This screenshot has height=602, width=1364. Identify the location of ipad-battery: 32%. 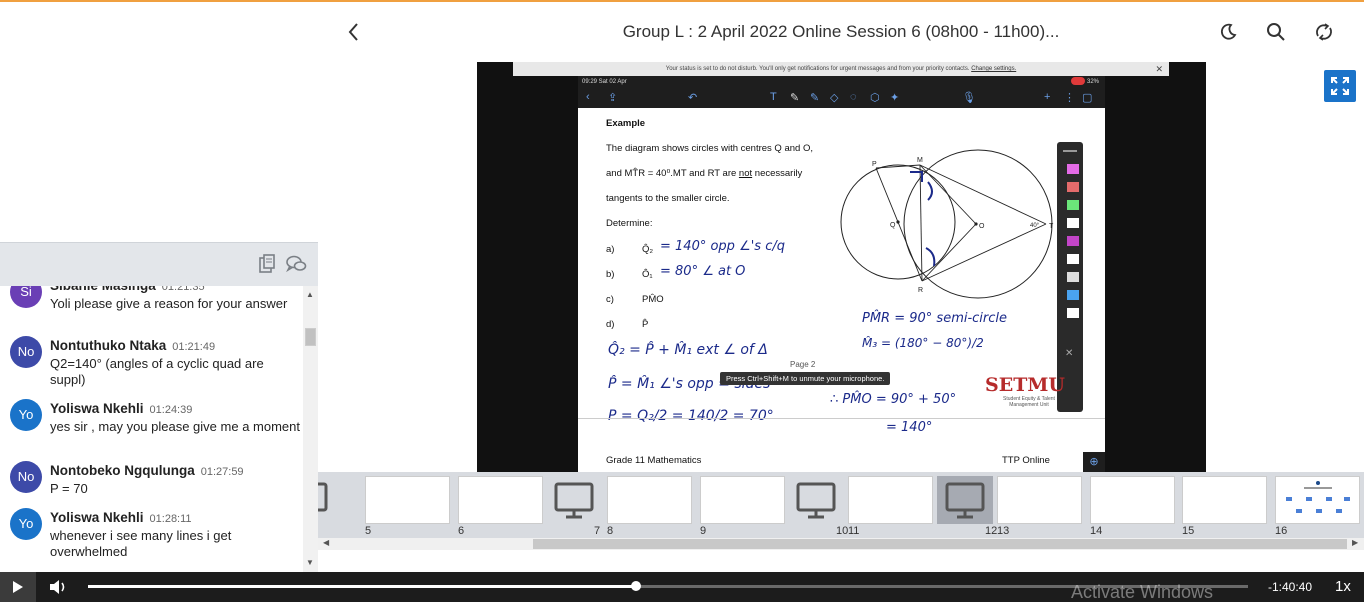
(1085, 82).